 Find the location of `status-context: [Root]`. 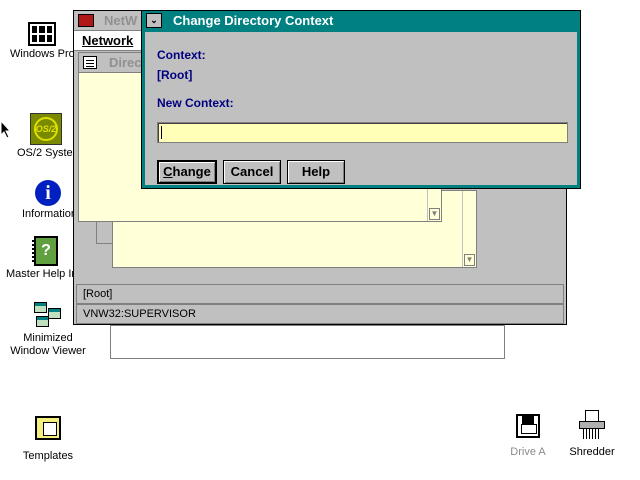

status-context: [Root] is located at coordinates (320, 294).